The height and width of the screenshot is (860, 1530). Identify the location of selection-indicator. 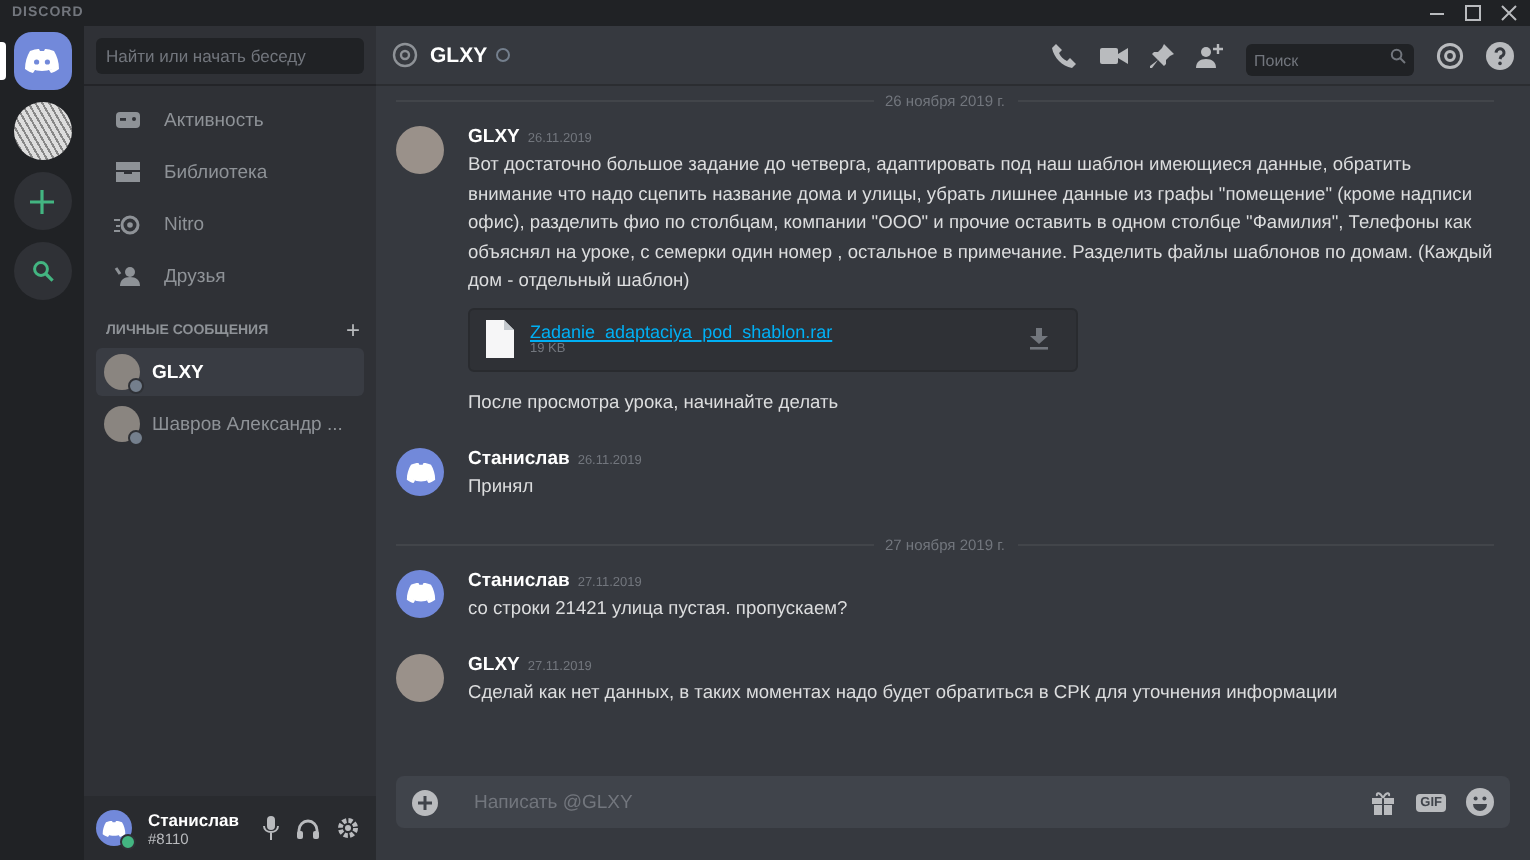
(3, 61).